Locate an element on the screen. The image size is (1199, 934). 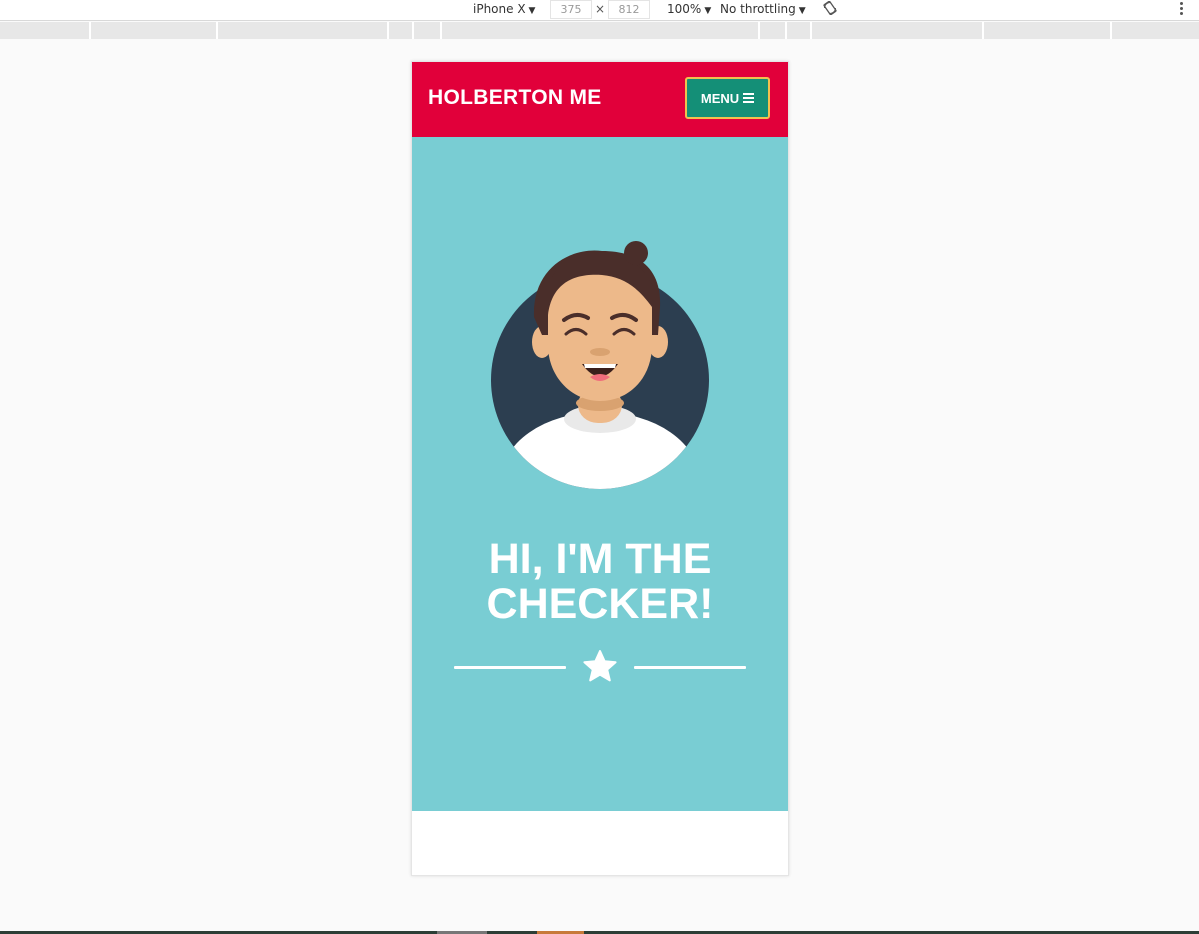
star-divider is located at coordinates (600, 667).